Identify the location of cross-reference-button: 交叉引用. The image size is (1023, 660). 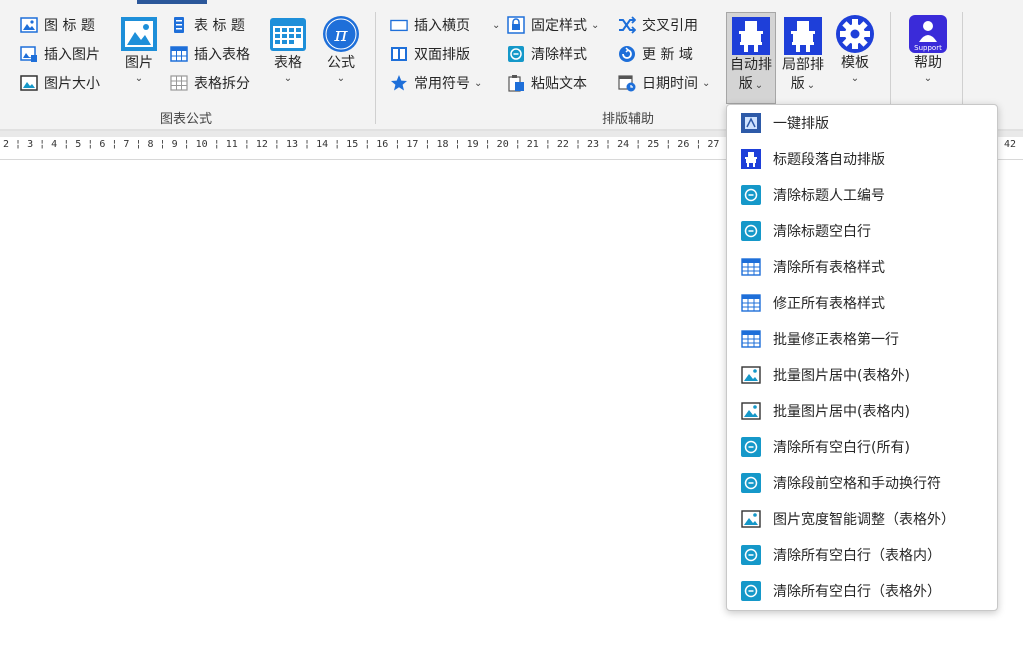
(658, 25).